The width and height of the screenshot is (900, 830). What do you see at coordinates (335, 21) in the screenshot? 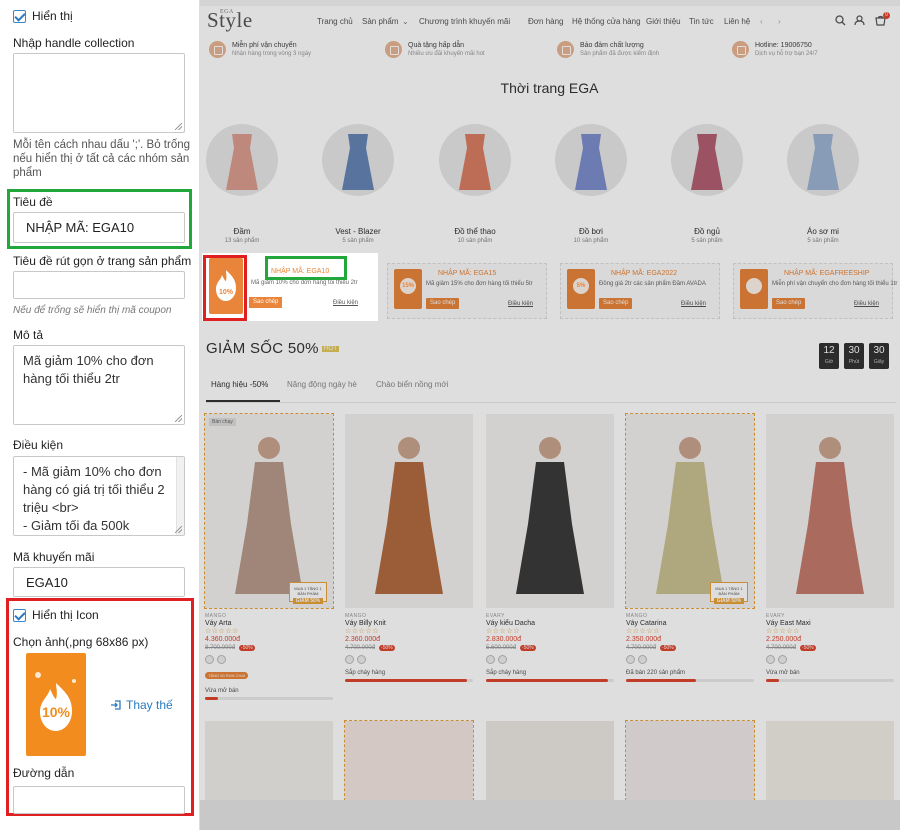
I see `nav-home: Trang chủ` at bounding box center [335, 21].